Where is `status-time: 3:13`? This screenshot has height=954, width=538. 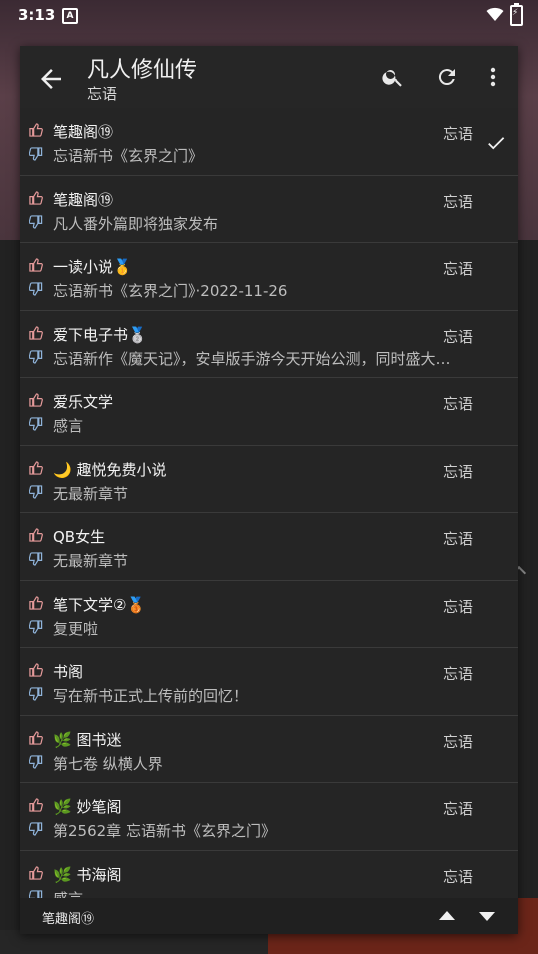 status-time: 3:13 is located at coordinates (37, 15).